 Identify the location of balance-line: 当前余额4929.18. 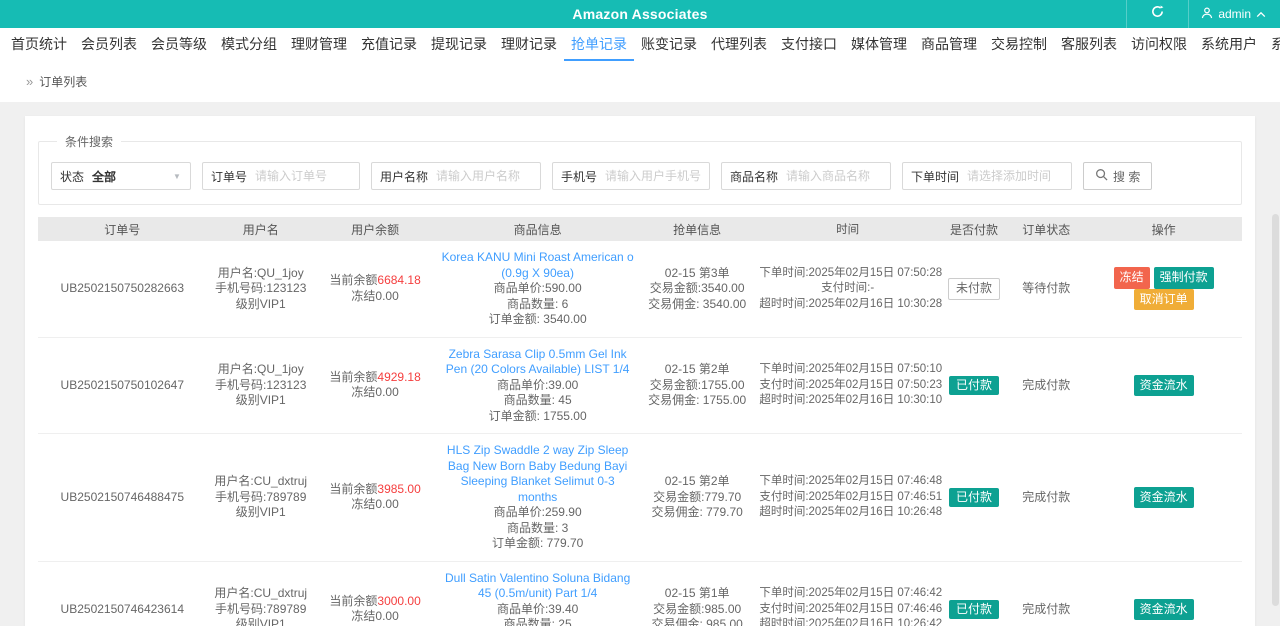
(375, 378).